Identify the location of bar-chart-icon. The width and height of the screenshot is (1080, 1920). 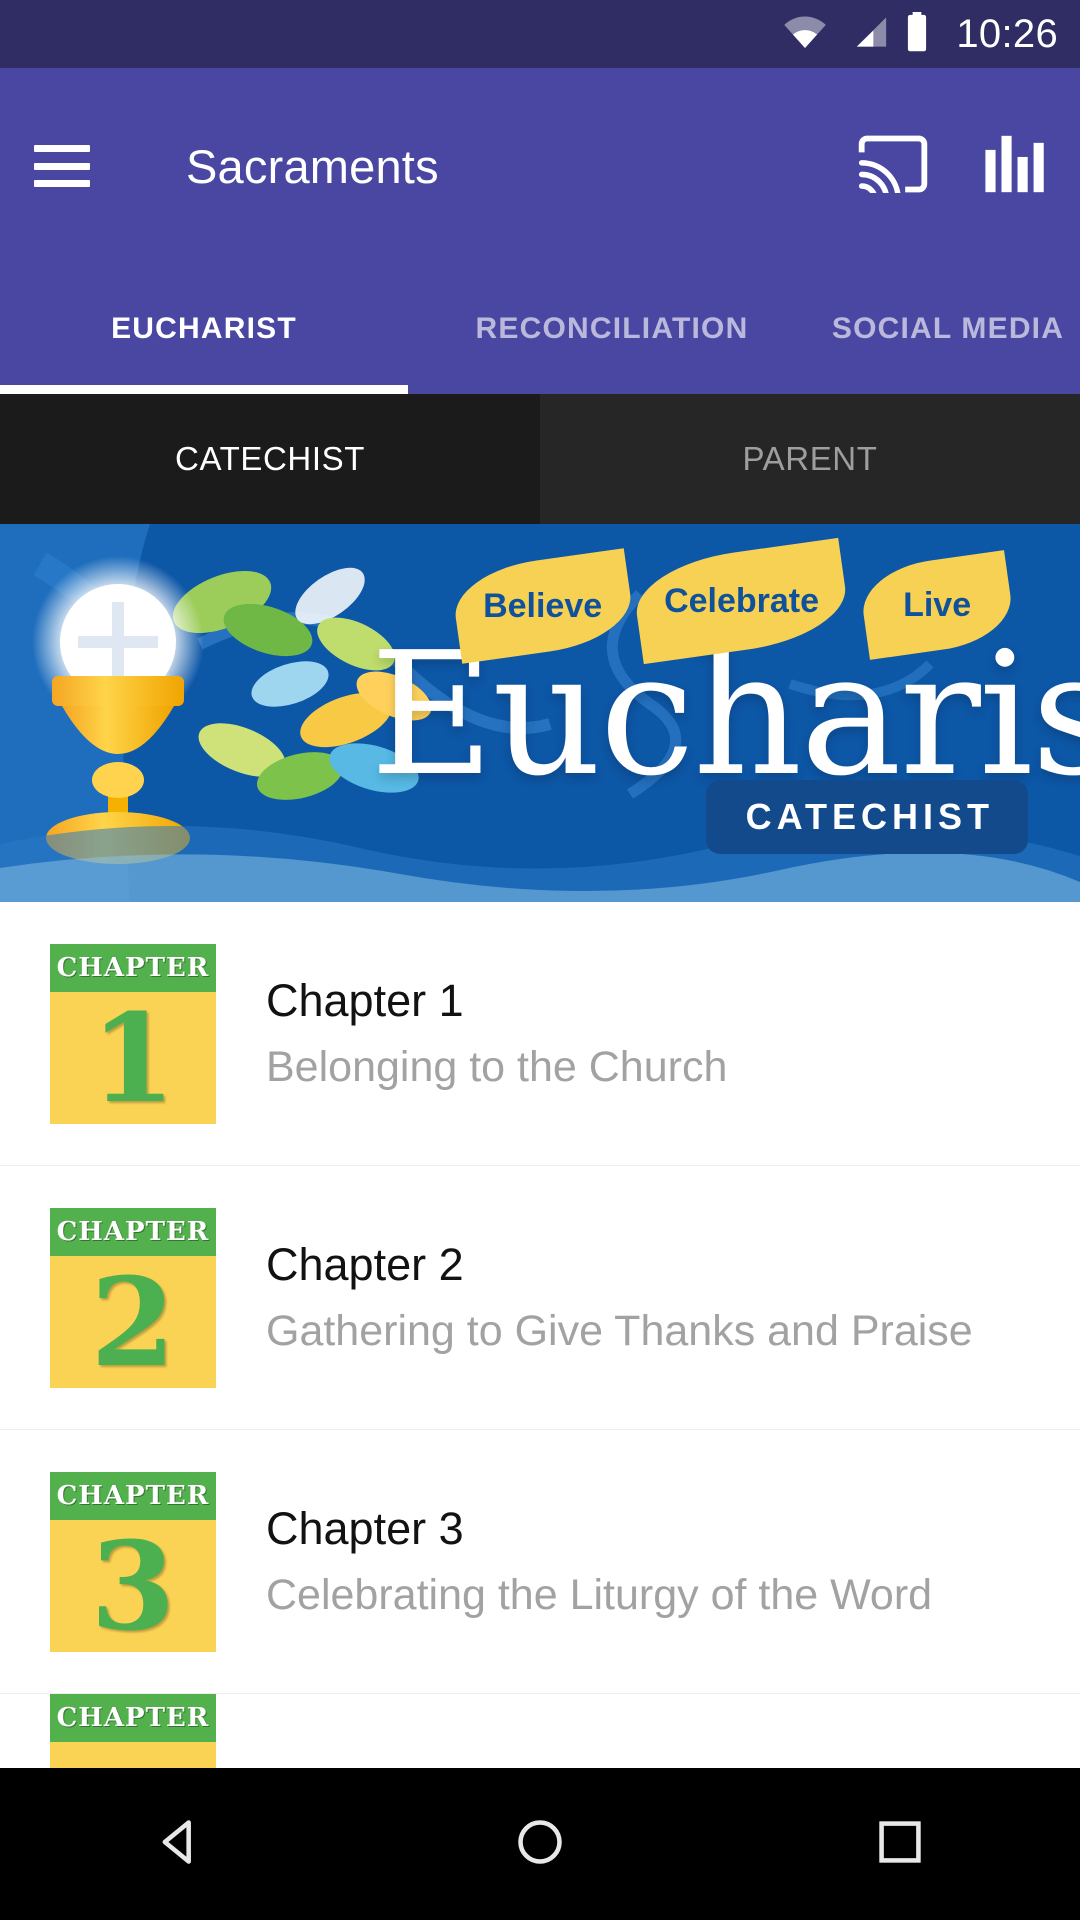
(1015, 166).